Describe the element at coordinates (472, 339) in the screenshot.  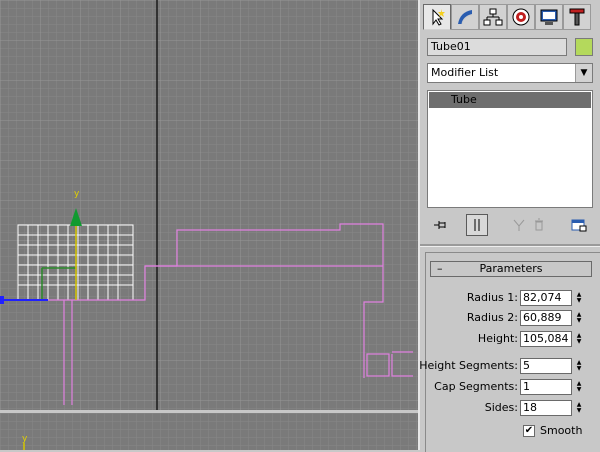
I see `height-row: Height:` at that location.